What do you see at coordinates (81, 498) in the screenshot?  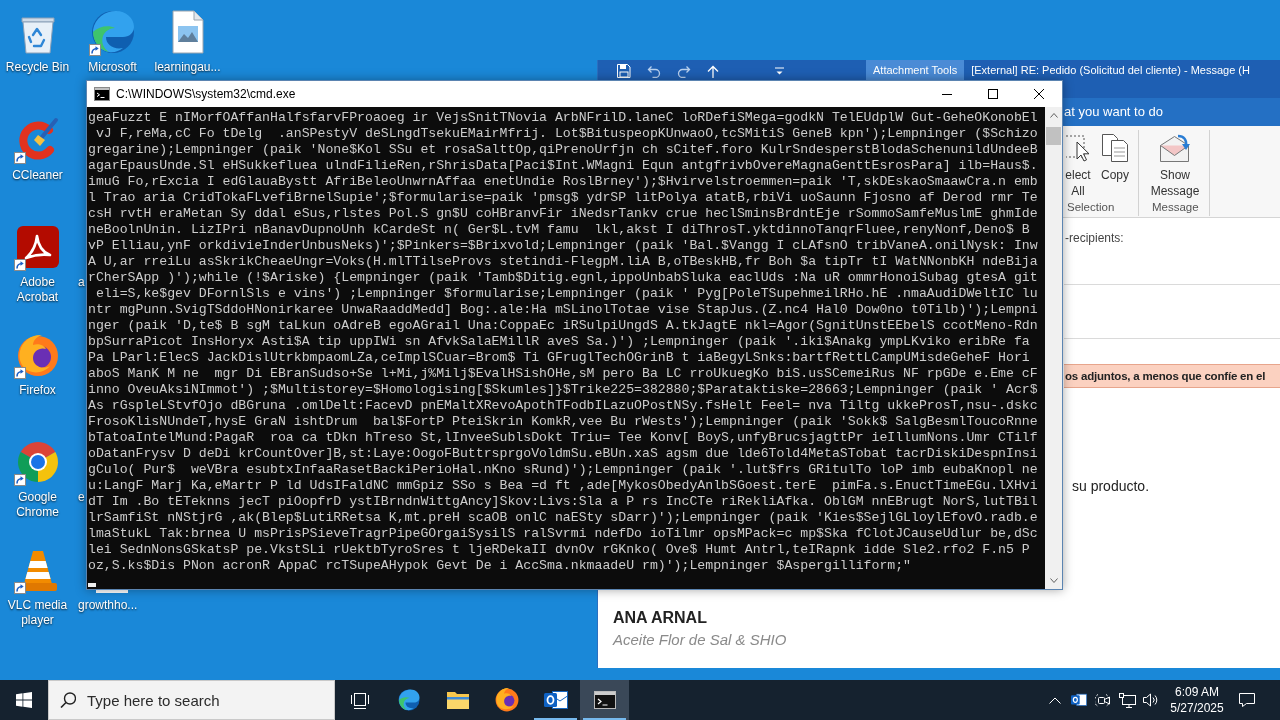 I see `desktop-icon-label: e` at bounding box center [81, 498].